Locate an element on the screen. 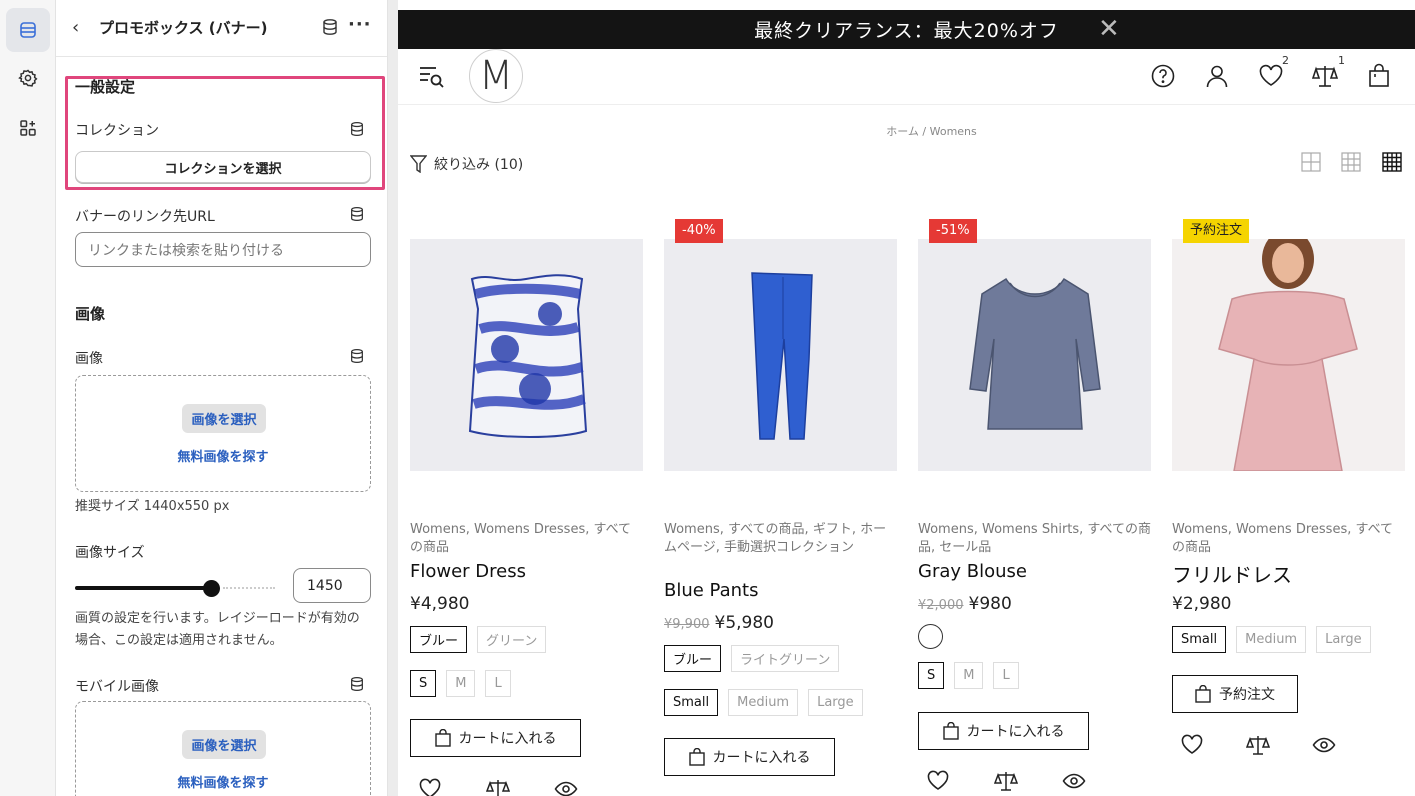 This screenshot has width=1415, height=796. image-section-title: 画像 is located at coordinates (90, 314).